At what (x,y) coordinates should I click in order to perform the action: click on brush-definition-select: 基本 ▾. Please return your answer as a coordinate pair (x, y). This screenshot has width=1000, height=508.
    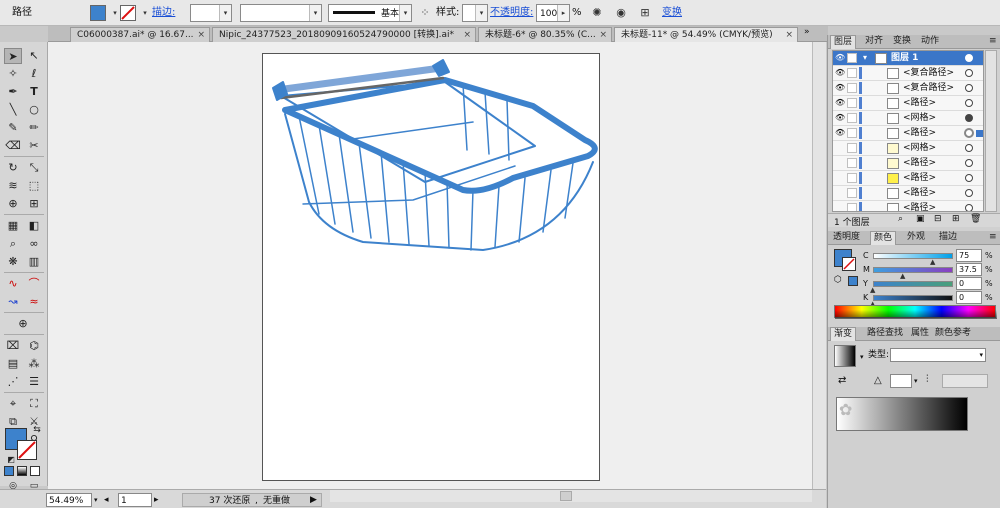
    Looking at the image, I should click on (370, 13).